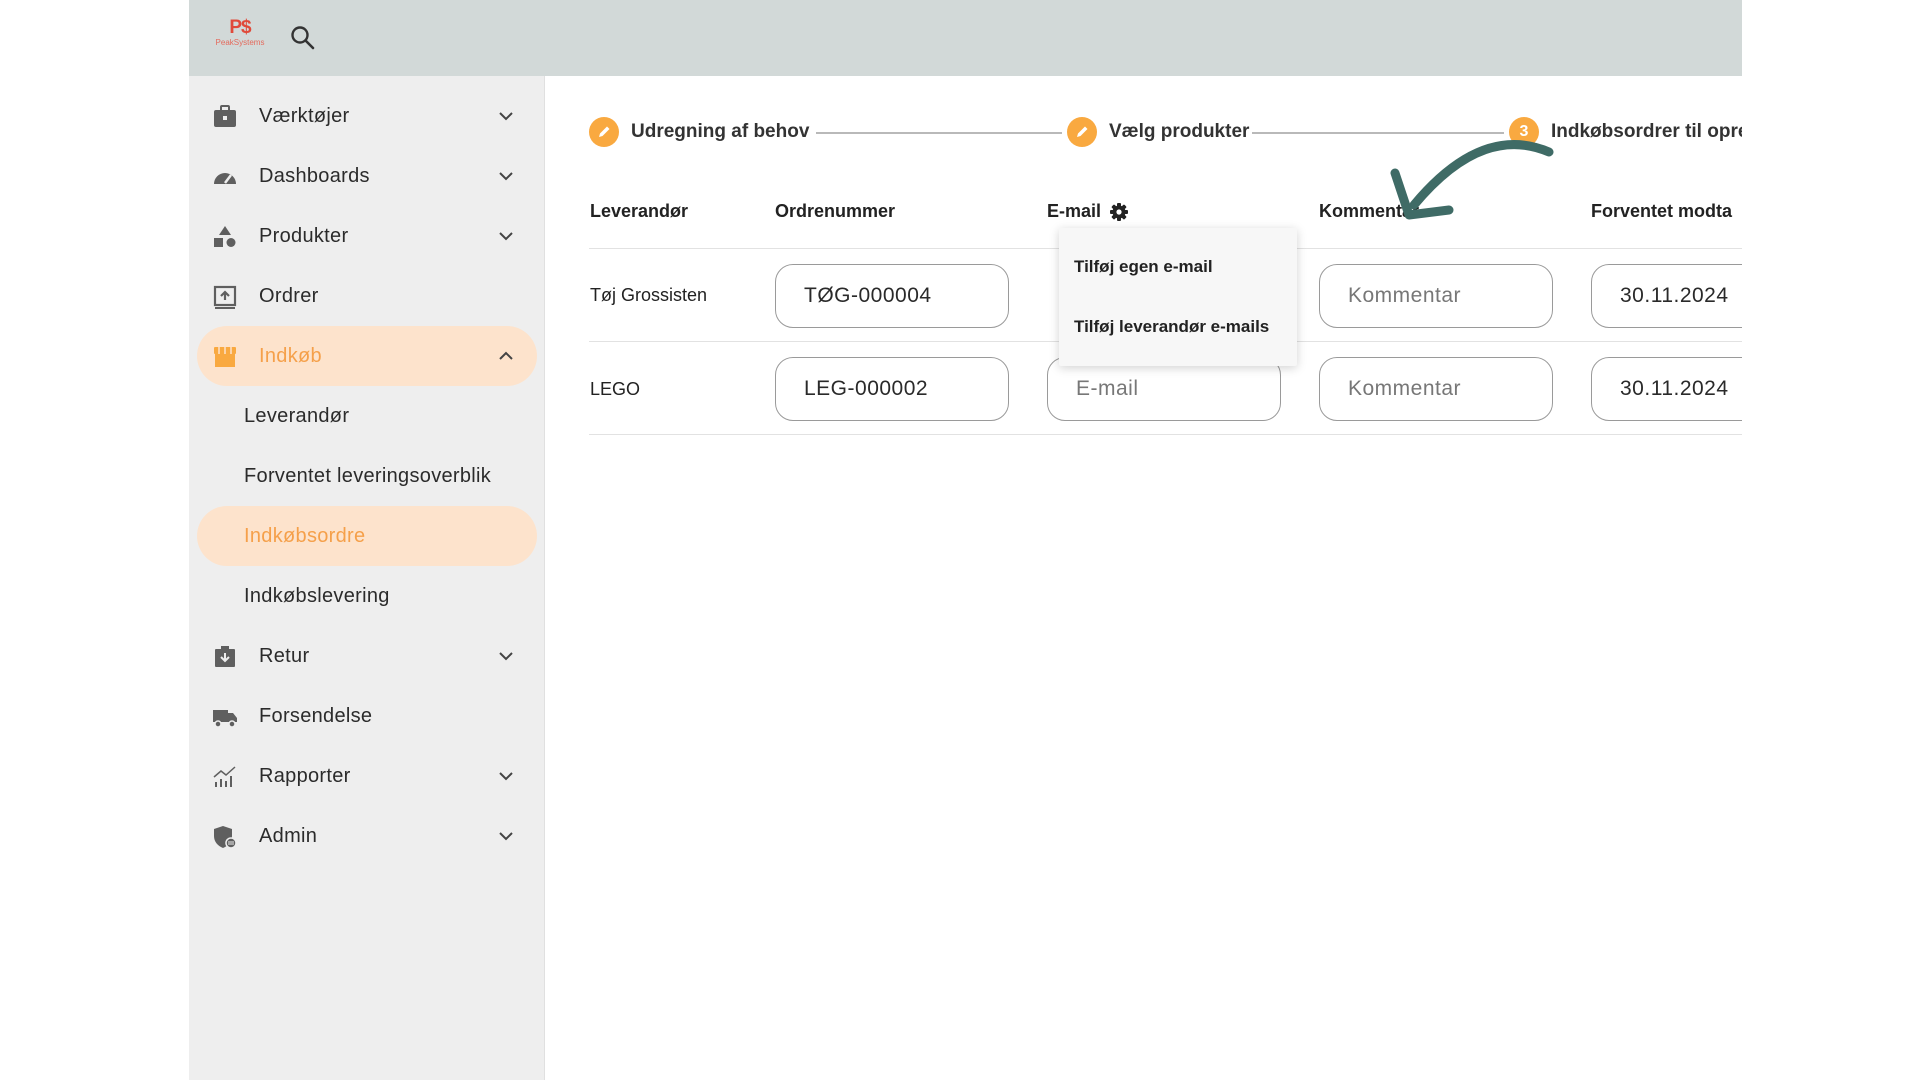 Image resolution: width=1920 pixels, height=1080 pixels. Describe the element at coordinates (225, 236) in the screenshot. I see `shapes-icon` at that location.